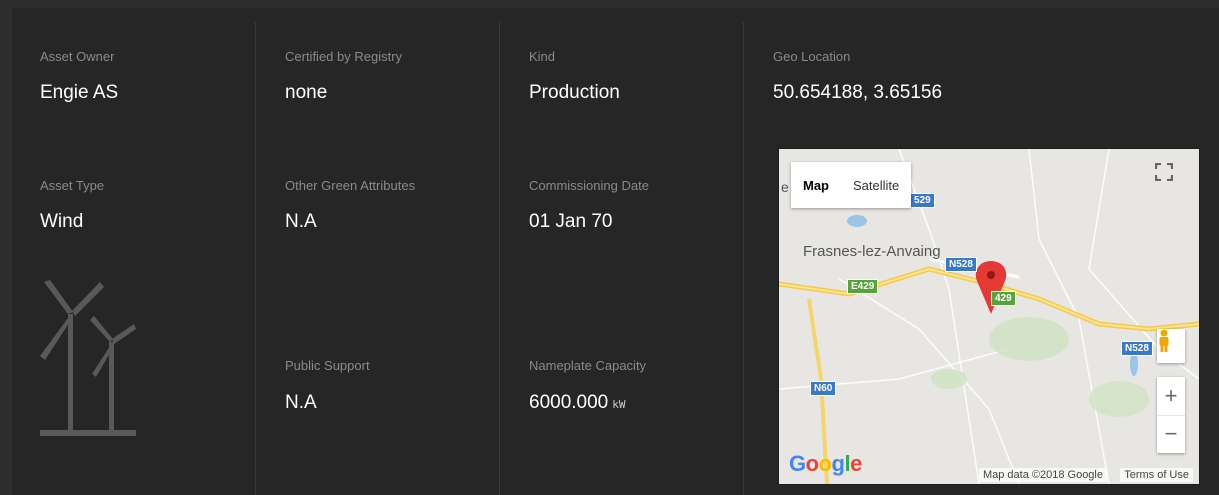  Describe the element at coordinates (872, 251) in the screenshot. I see `map-place-label: Frasnes-lez-Anvaing` at that location.